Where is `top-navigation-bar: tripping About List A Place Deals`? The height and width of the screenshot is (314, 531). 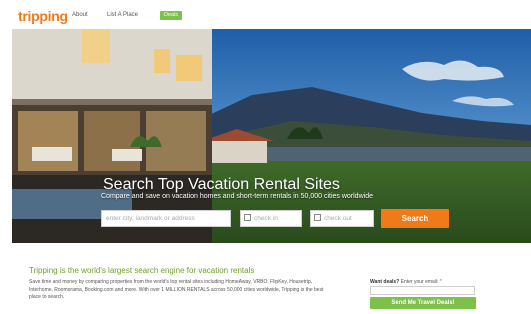 top-navigation-bar: tripping About List A Place Deals is located at coordinates (265, 14).